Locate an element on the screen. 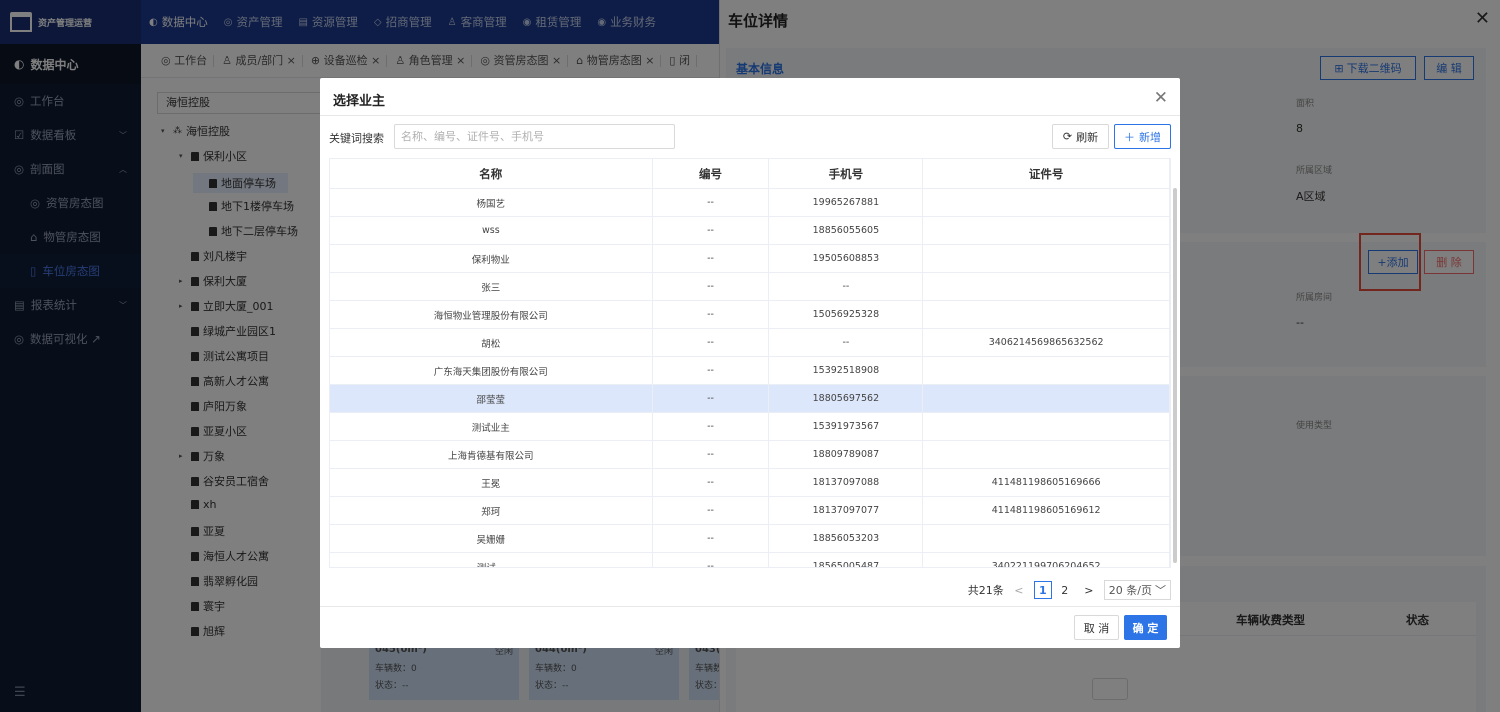  table-cell: 杨国艺 is located at coordinates (491, 202).